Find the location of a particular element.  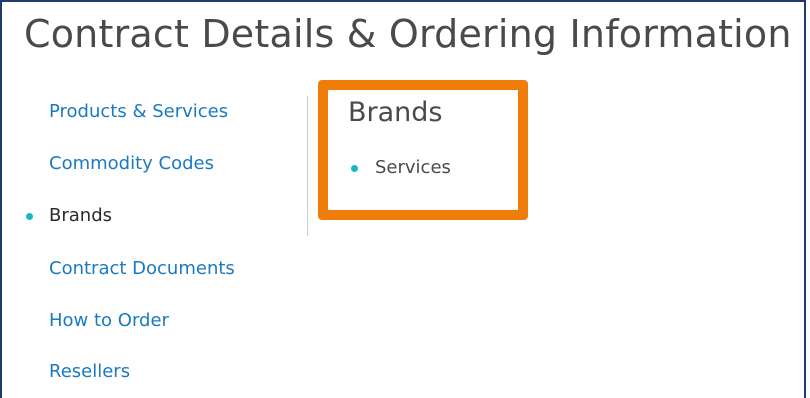

sidebar-item-resellers: Resellers is located at coordinates (89, 372).